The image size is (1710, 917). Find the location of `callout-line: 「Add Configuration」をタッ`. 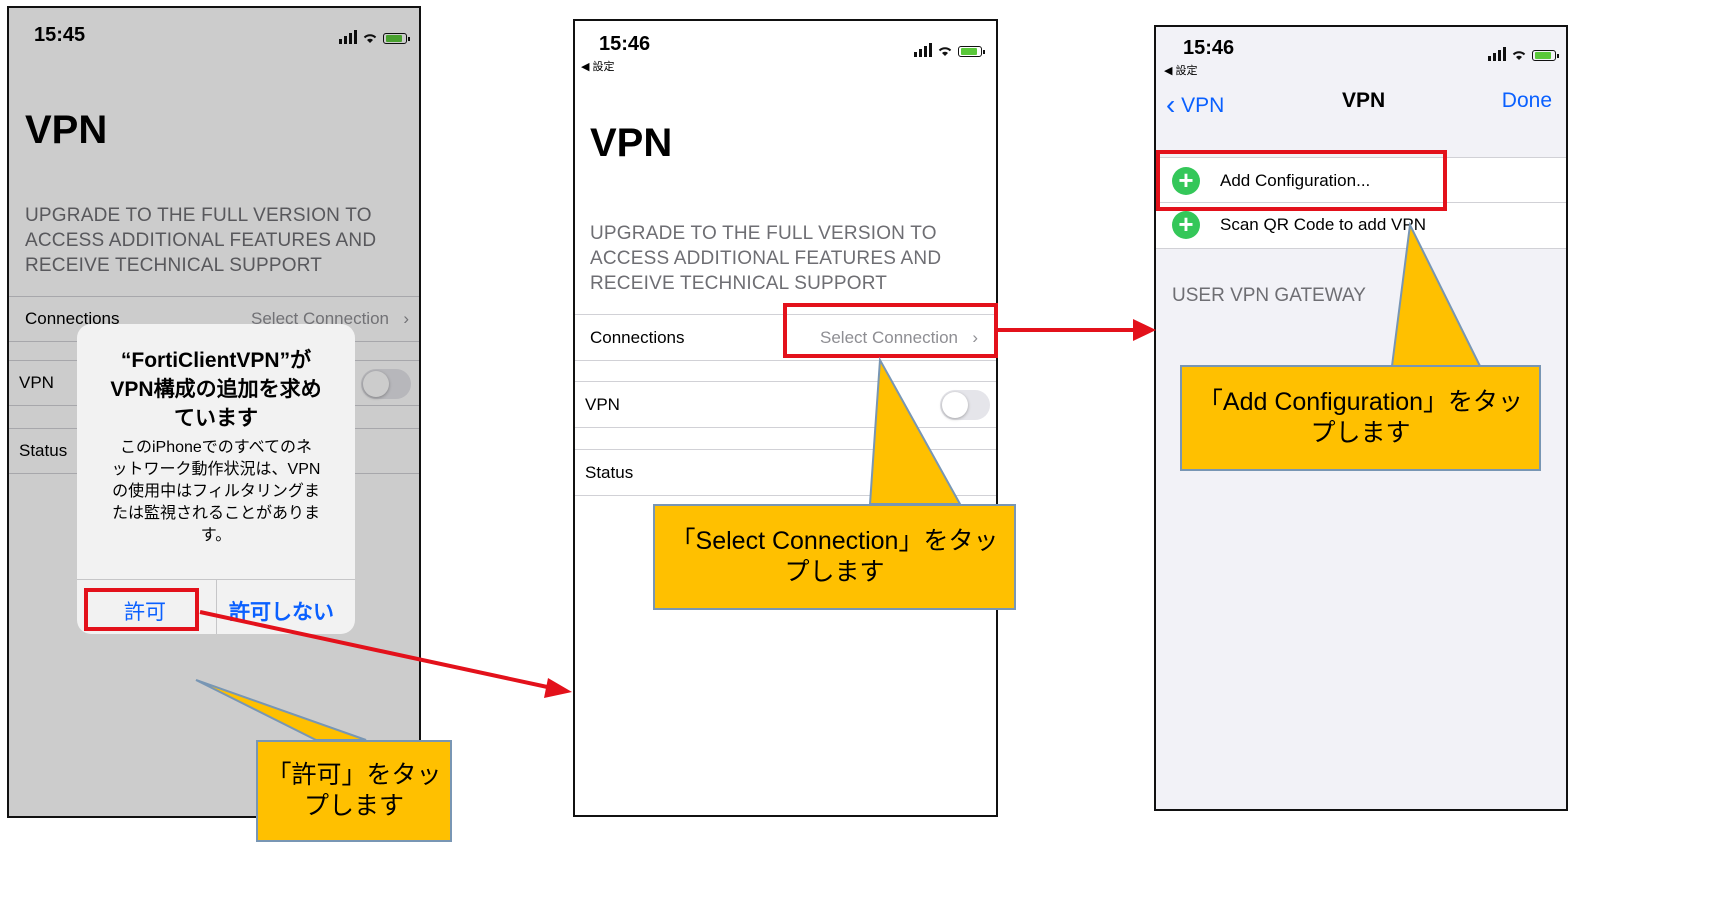

callout-line: 「Add Configuration」をタッ is located at coordinates (1360, 402).